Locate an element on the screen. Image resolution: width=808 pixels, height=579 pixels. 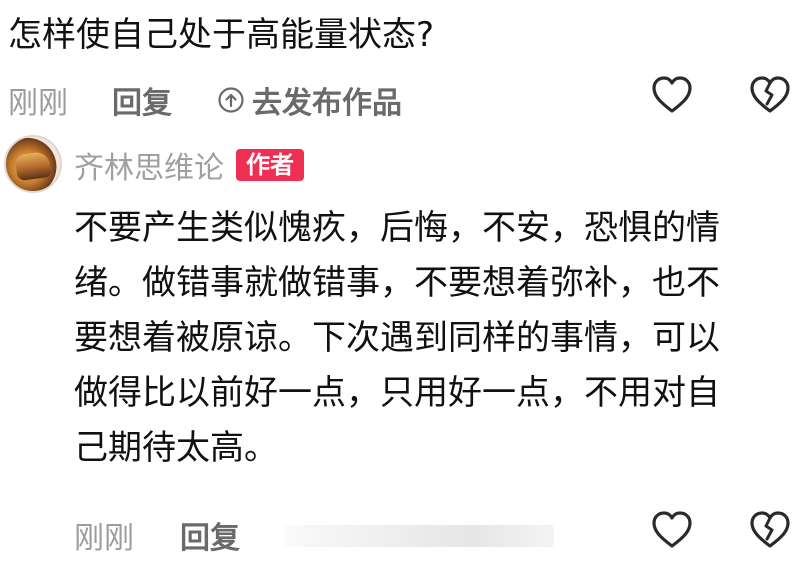
comment-dislike-button is located at coordinates (770, 530).